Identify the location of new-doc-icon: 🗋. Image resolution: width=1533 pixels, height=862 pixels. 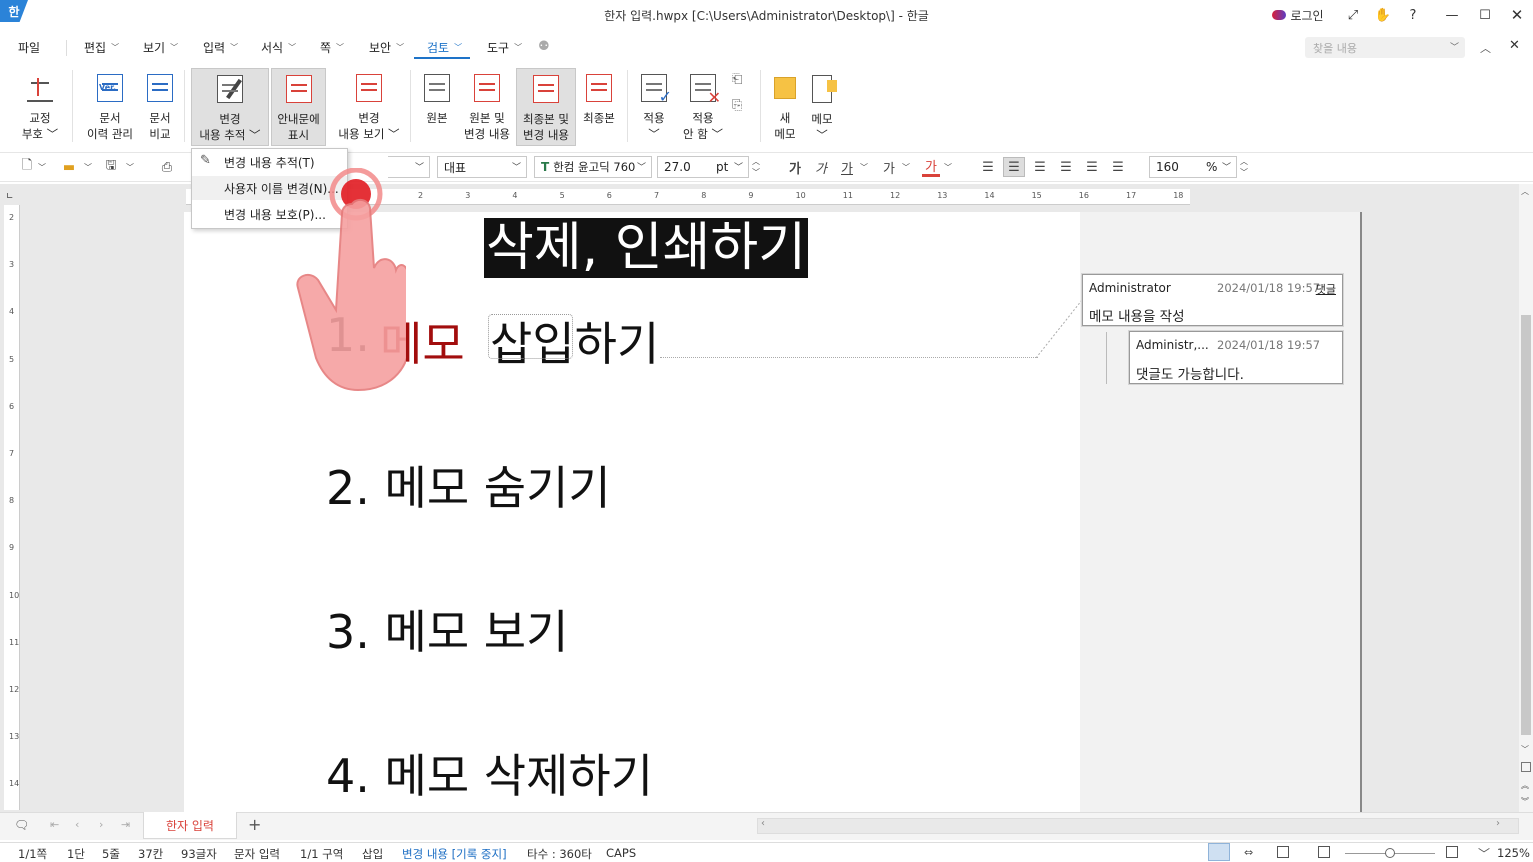
(27, 167).